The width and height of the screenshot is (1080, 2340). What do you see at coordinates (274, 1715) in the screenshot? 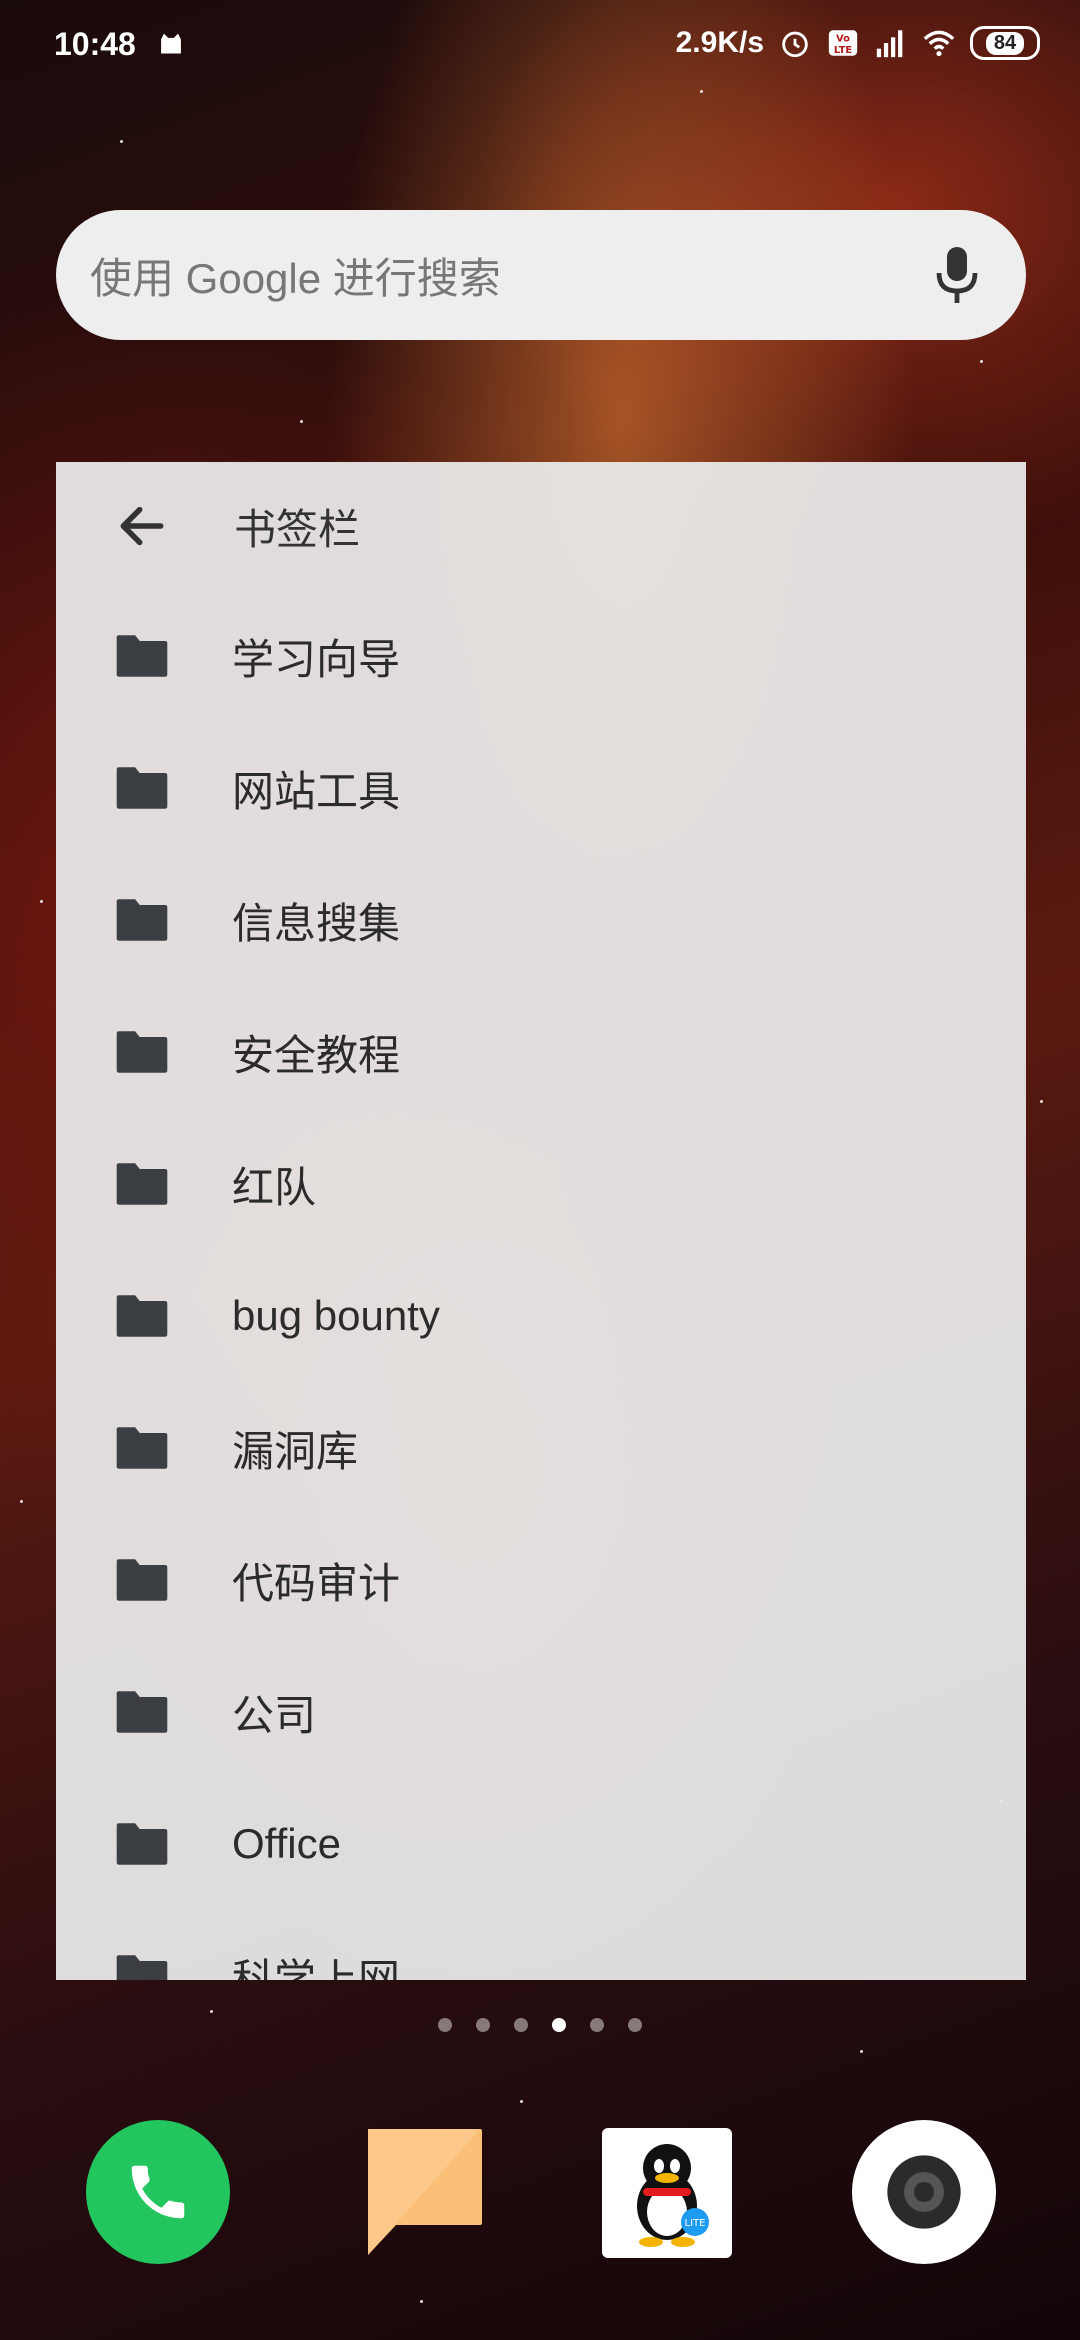
I see `folder-label: 公司` at bounding box center [274, 1715].